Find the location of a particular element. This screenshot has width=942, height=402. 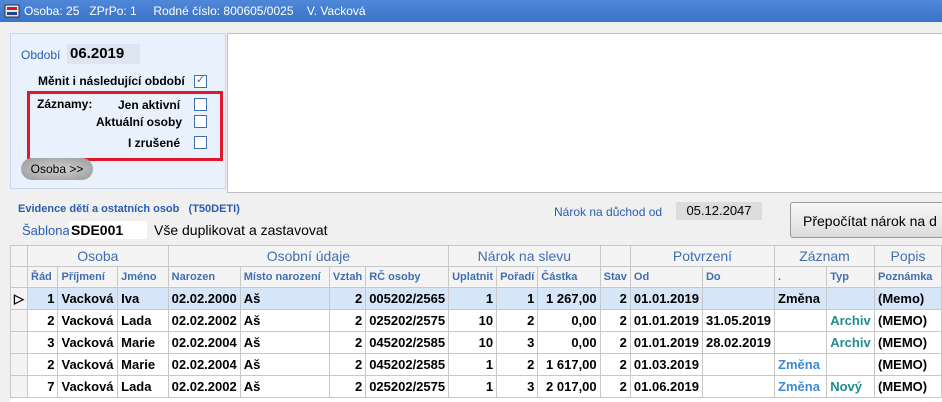

cell-typ: Archiv is located at coordinates (851, 342).